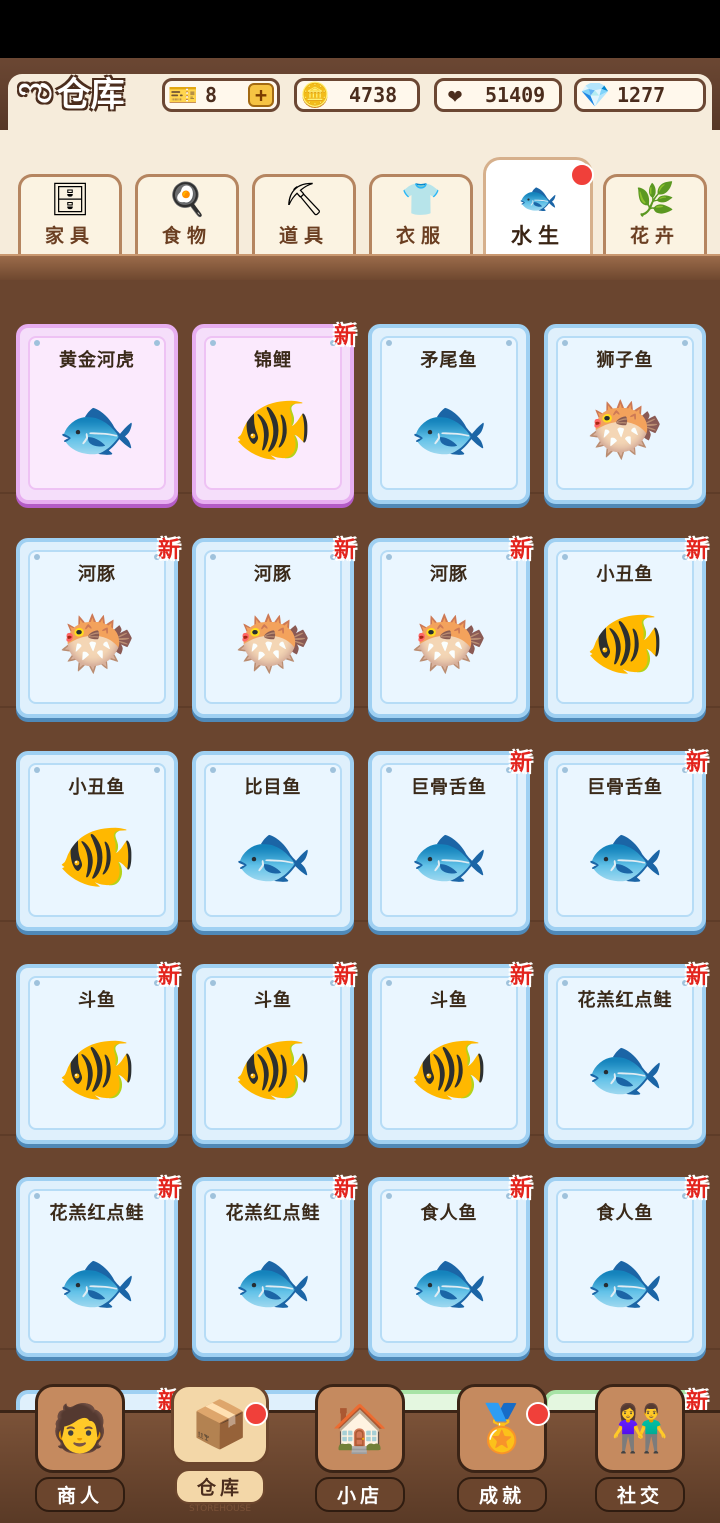 The width and height of the screenshot is (720, 1523). Describe the element at coordinates (219, 1486) in the screenshot. I see `nav-label: 仓库` at that location.